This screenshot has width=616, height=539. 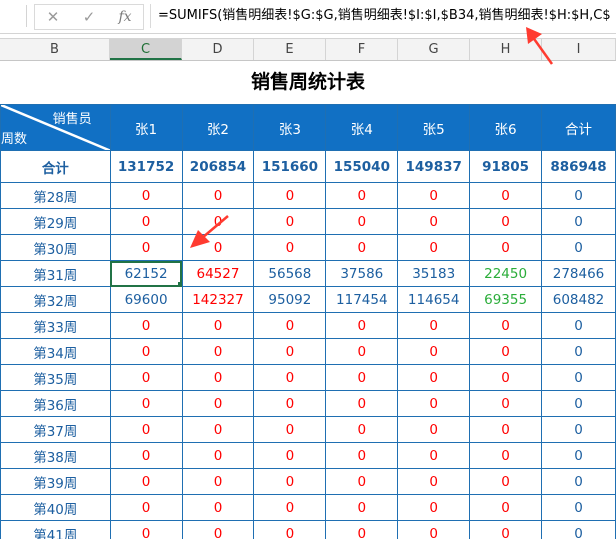 I want to click on data-cell: 69355, so click(x=506, y=299).